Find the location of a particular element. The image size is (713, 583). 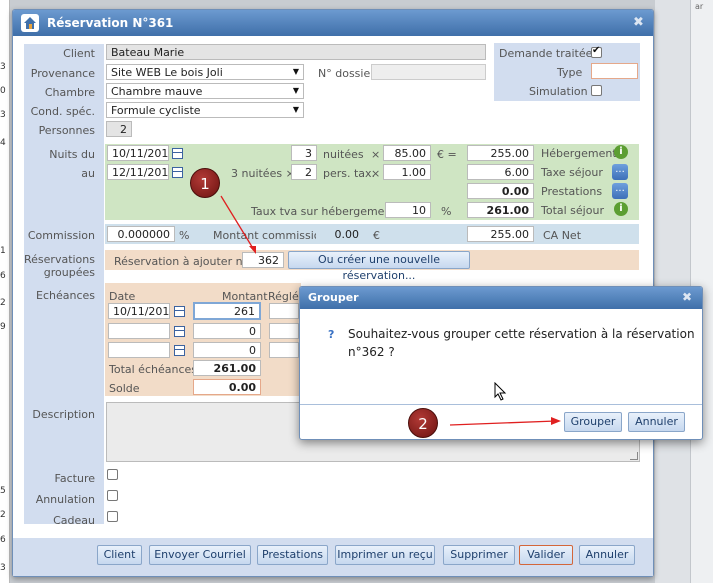

annotation-marker-2: 2 is located at coordinates (423, 423).